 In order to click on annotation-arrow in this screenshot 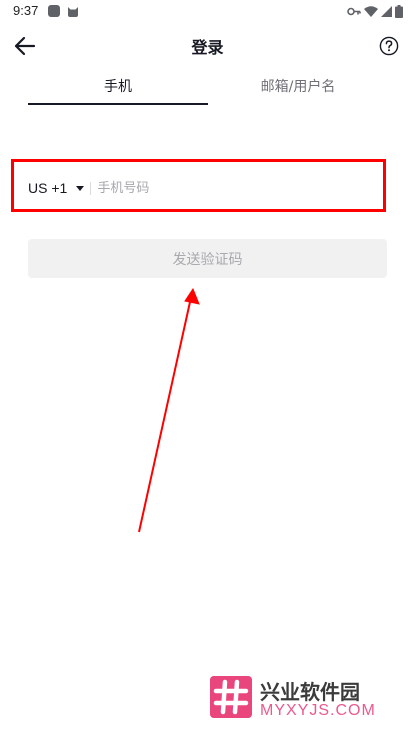, I will do `click(169, 410)`.